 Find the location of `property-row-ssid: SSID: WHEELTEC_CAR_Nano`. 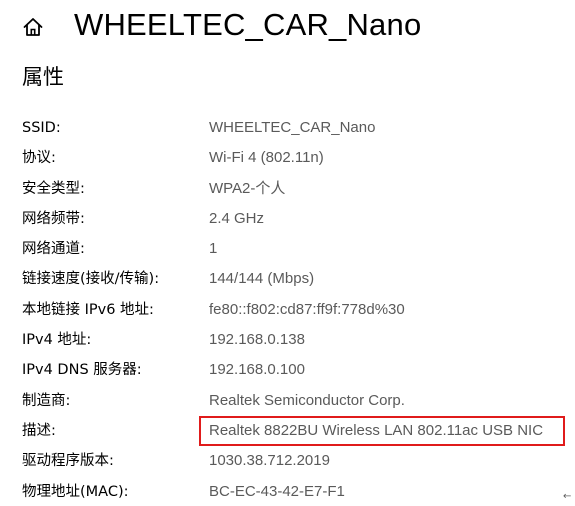

property-row-ssid: SSID: WHEELTEC_CAR_Nano is located at coordinates (287, 127).